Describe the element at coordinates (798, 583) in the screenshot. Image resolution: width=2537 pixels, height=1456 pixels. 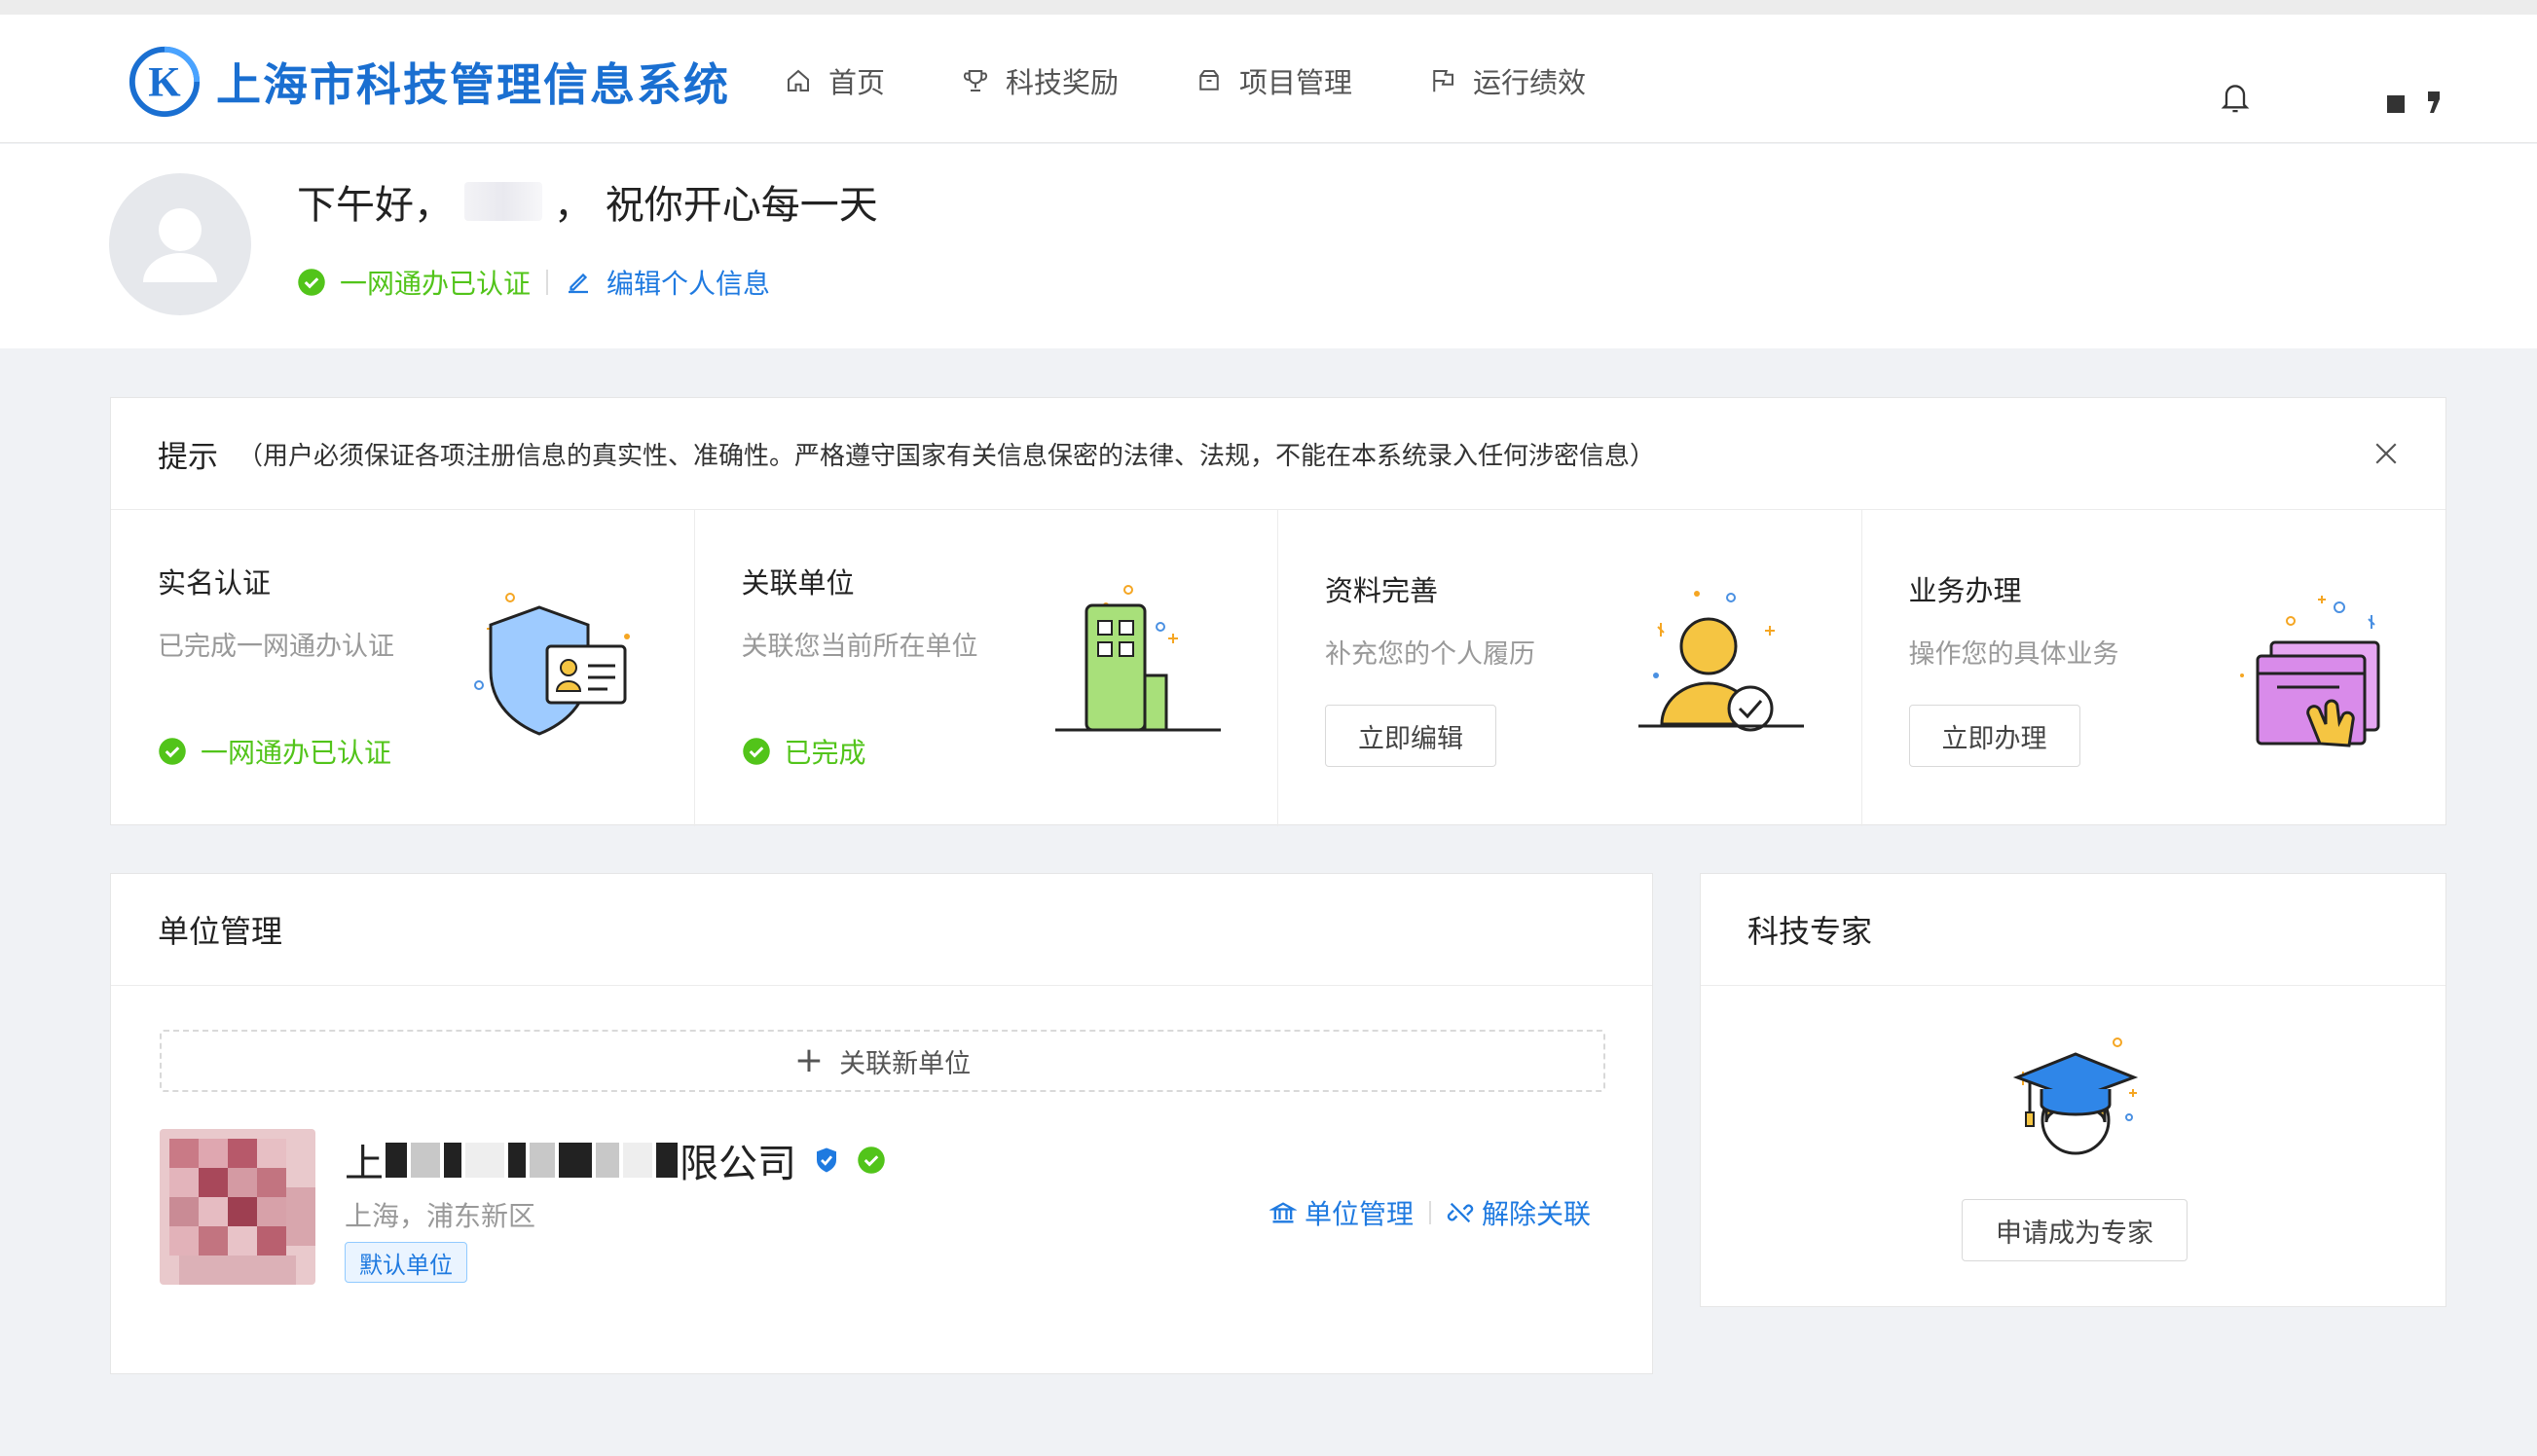
I see `tip-title: 关联单位` at that location.